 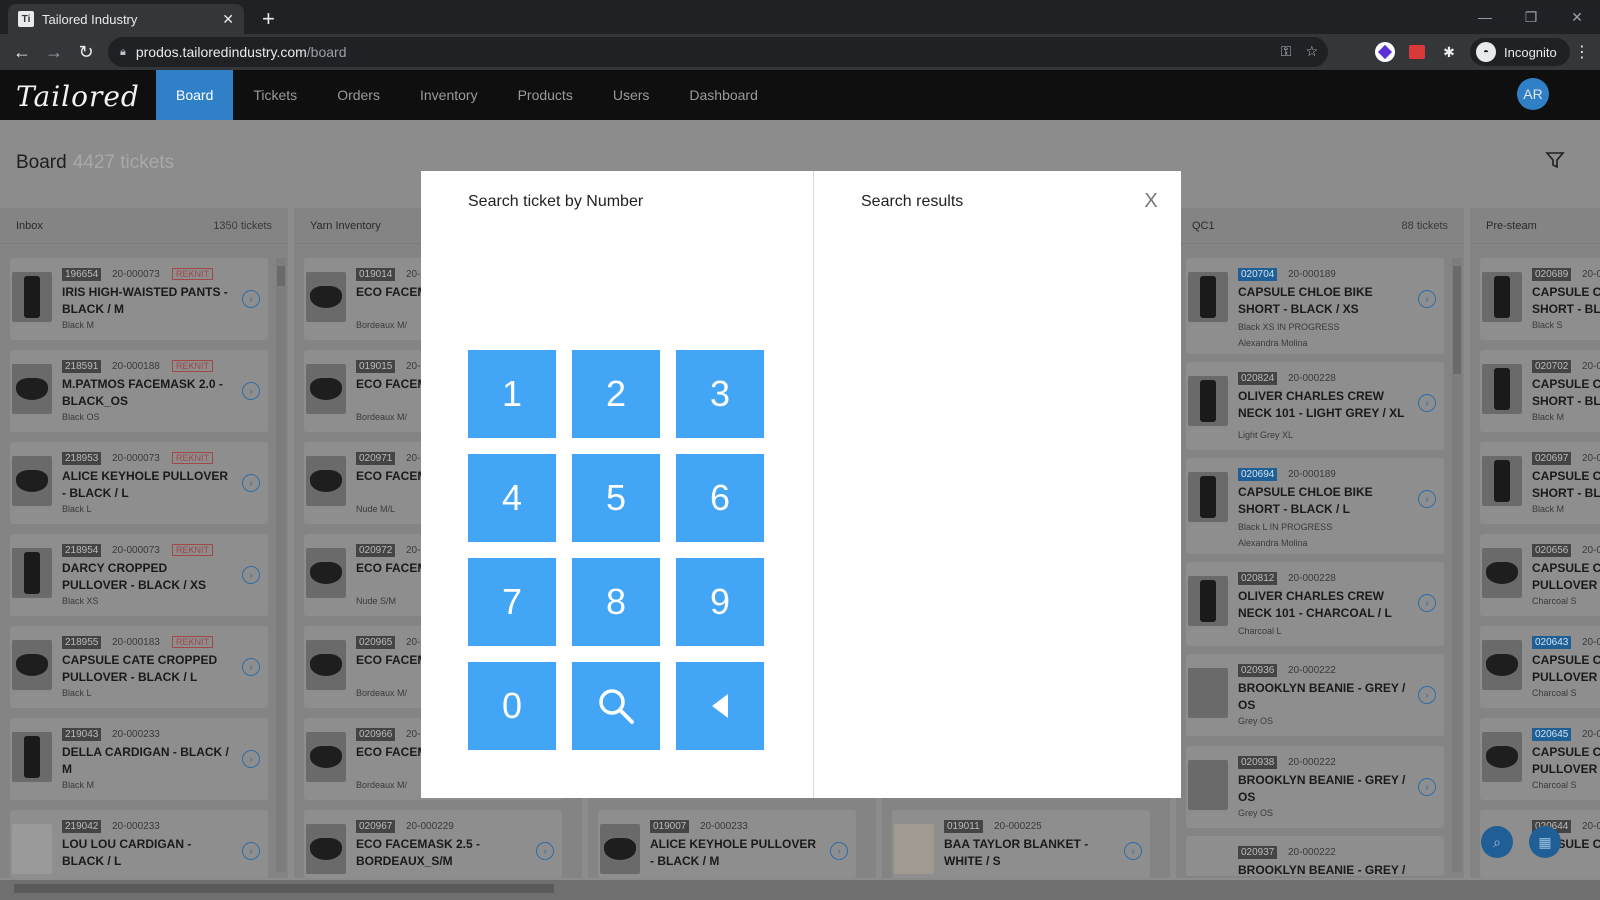 I want to click on tailored-logo: Tailored, so click(x=78, y=96).